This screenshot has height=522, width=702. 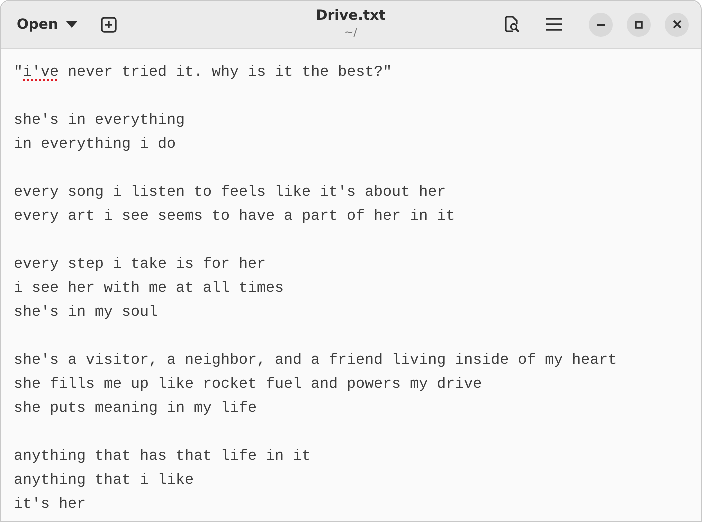 I want to click on text-line: she's in everything, so click(x=100, y=121).